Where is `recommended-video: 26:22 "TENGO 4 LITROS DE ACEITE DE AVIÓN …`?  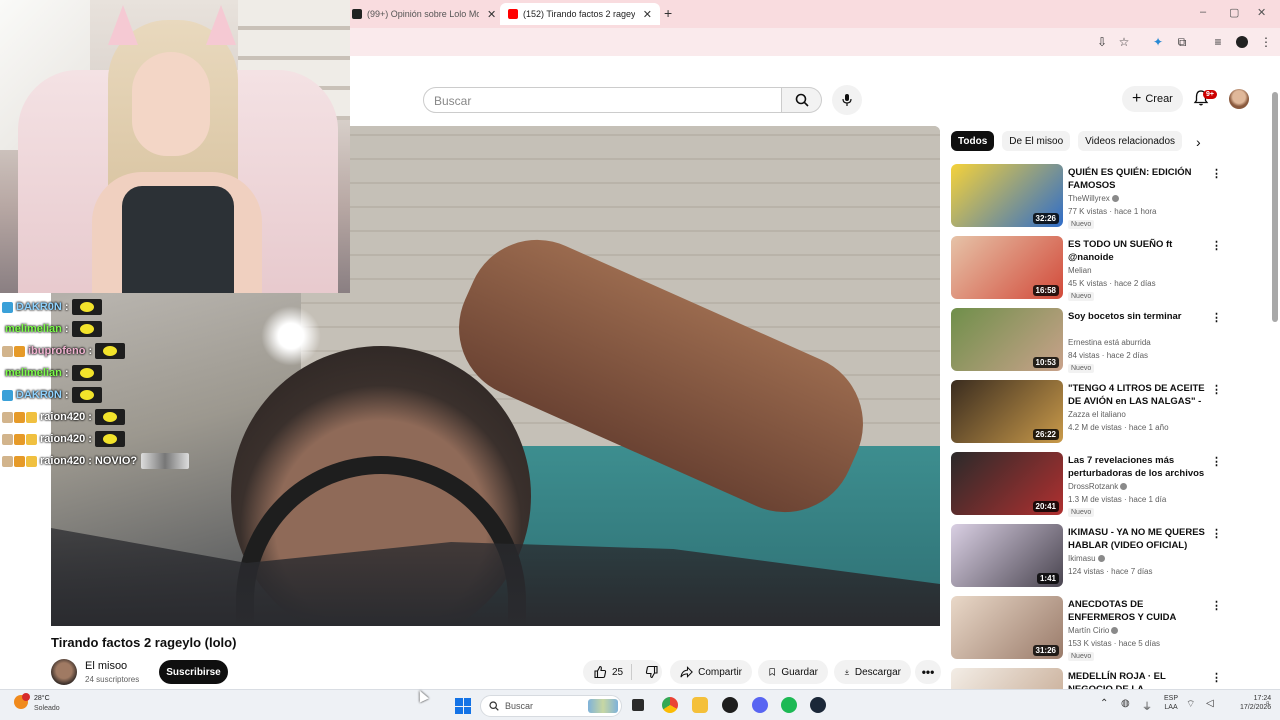
recommended-video: 26:22 "TENGO 4 LITROS DE ACEITE DE AVIÓN … is located at coordinates (1086, 415).